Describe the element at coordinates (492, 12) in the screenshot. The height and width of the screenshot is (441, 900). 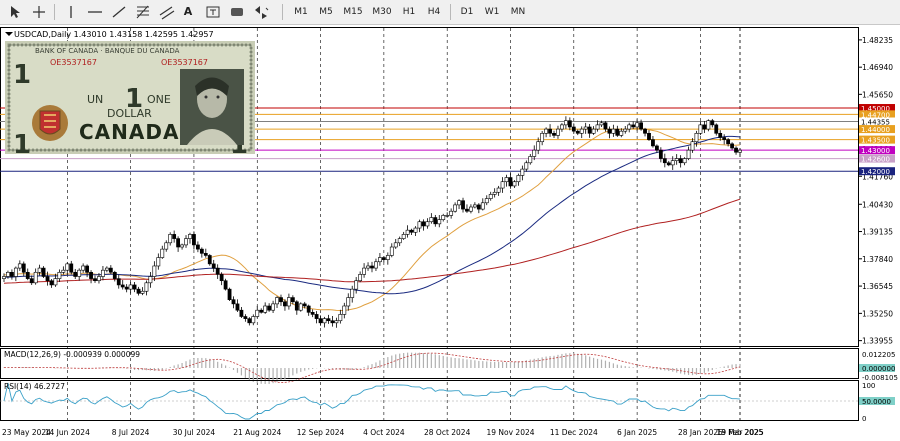
I see `timeframe-w1: W1` at that location.